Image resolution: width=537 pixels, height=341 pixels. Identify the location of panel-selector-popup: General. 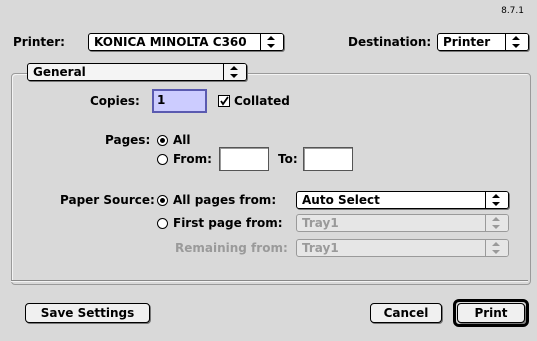
(137, 72).